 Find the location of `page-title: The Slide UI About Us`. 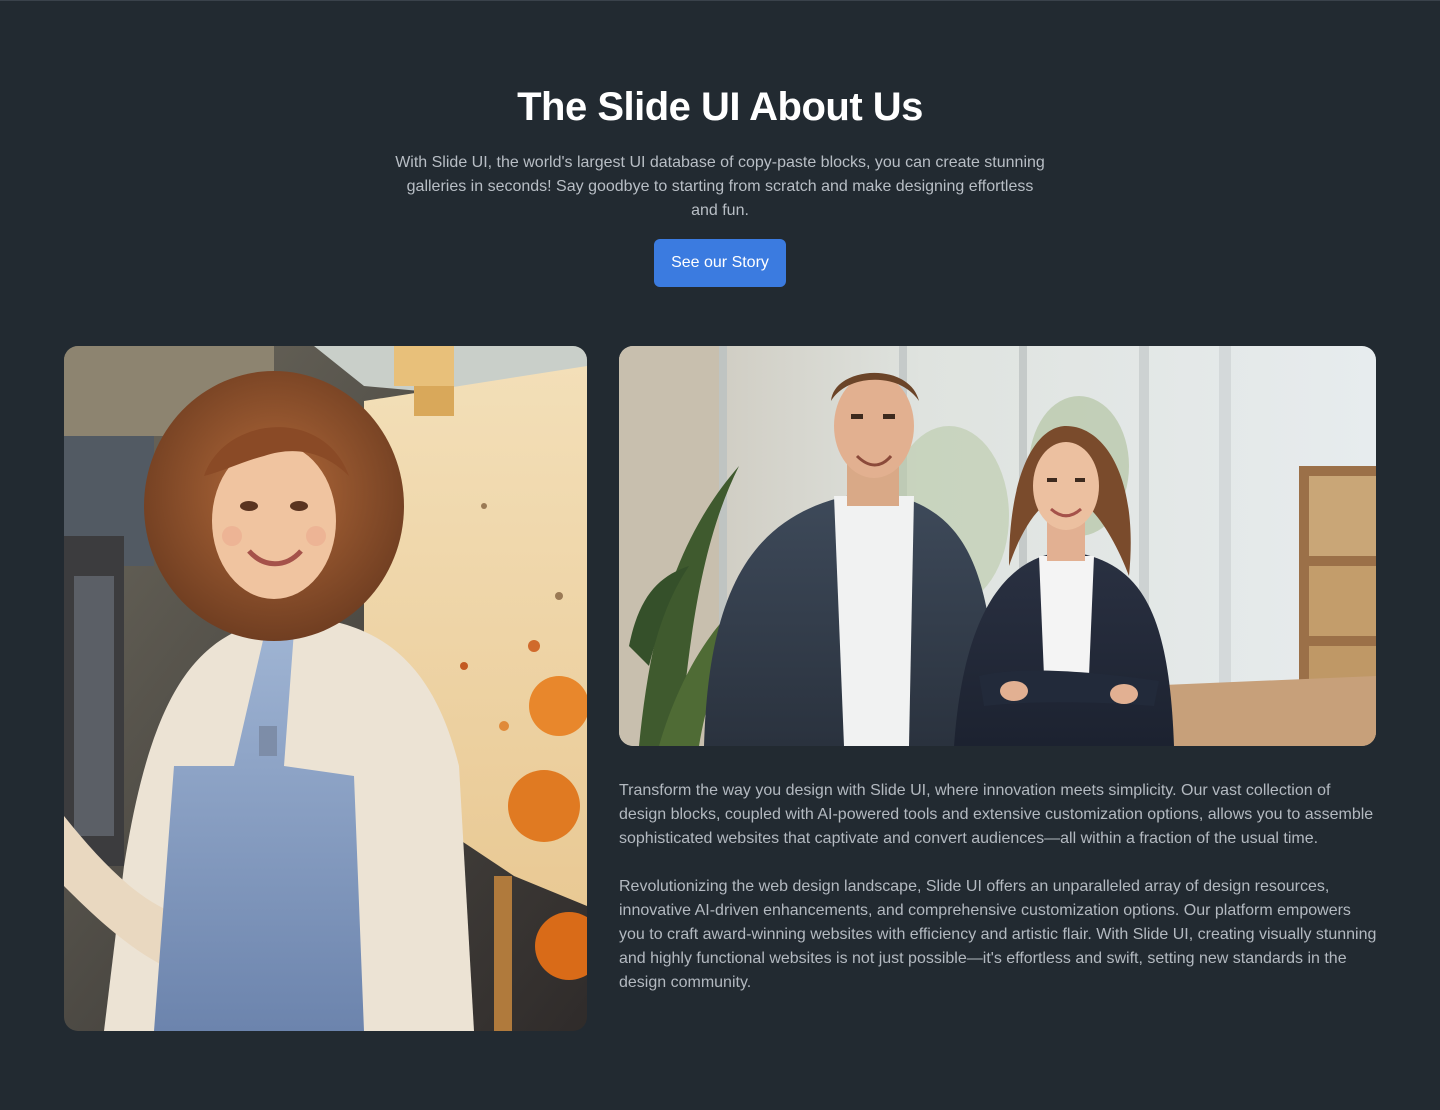

page-title: The Slide UI About Us is located at coordinates (720, 107).